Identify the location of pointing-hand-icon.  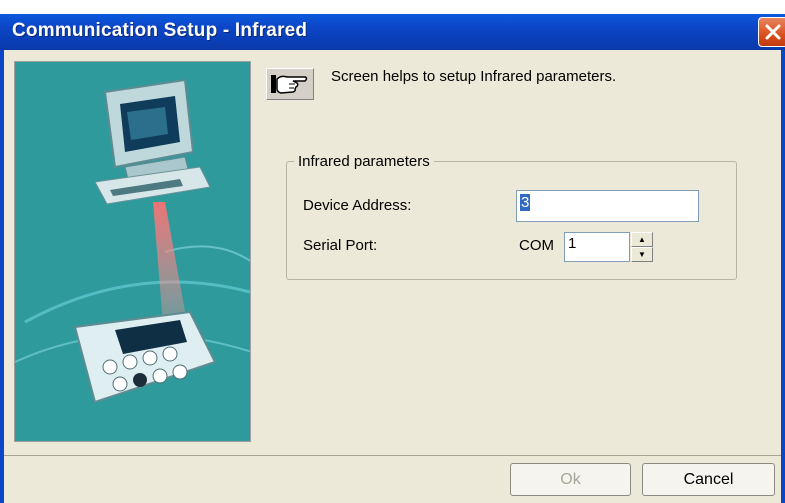
(290, 84).